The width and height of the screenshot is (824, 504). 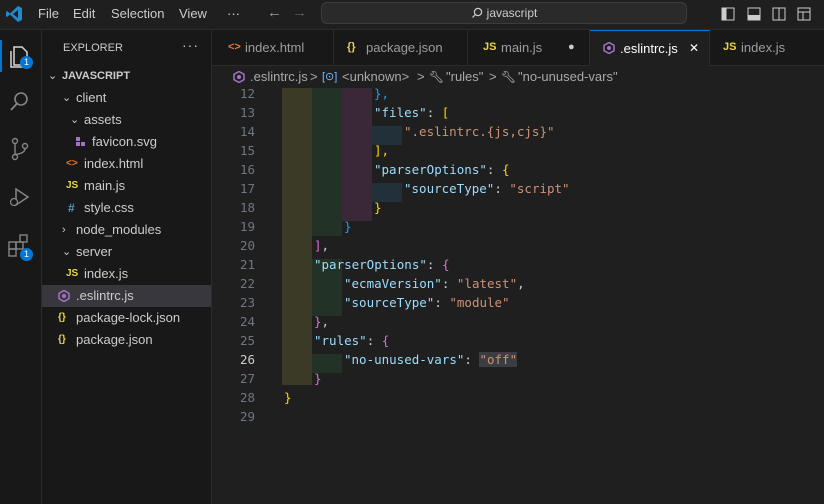 What do you see at coordinates (754, 14) in the screenshot?
I see `toggle-panel-icon` at bounding box center [754, 14].